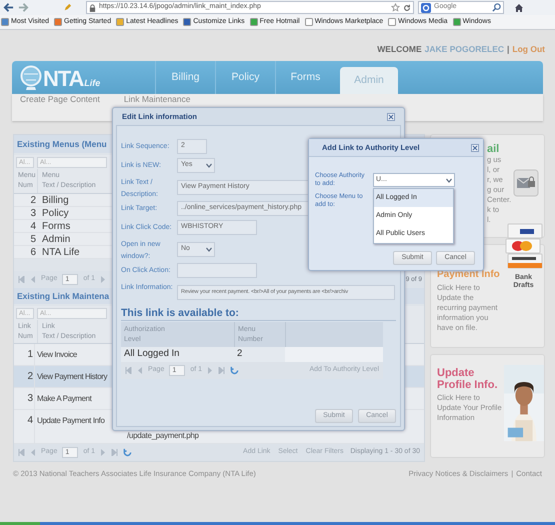 The width and height of the screenshot is (555, 525). What do you see at coordinates (33, 253) in the screenshot?
I see `table-cell-text: 6` at bounding box center [33, 253].